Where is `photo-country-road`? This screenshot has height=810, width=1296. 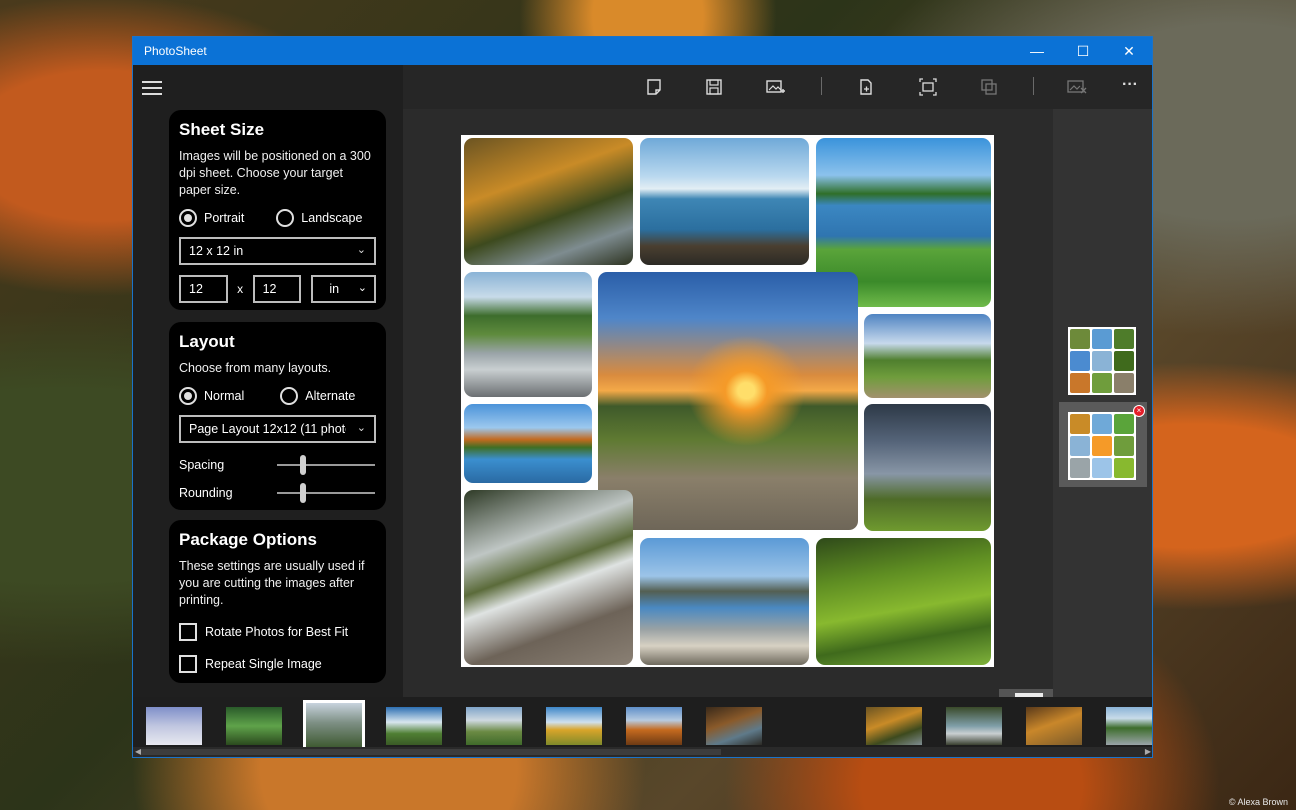
photo-country-road is located at coordinates (927, 356).